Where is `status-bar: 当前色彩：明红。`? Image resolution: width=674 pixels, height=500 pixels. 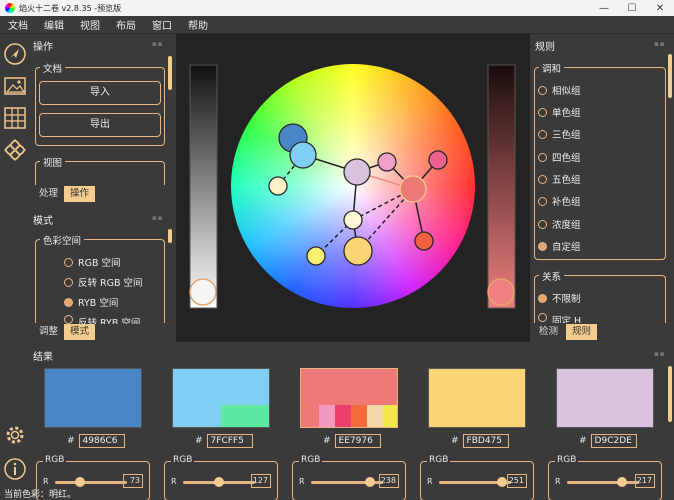 status-bar: 当前色彩：明红。 is located at coordinates (40, 495).